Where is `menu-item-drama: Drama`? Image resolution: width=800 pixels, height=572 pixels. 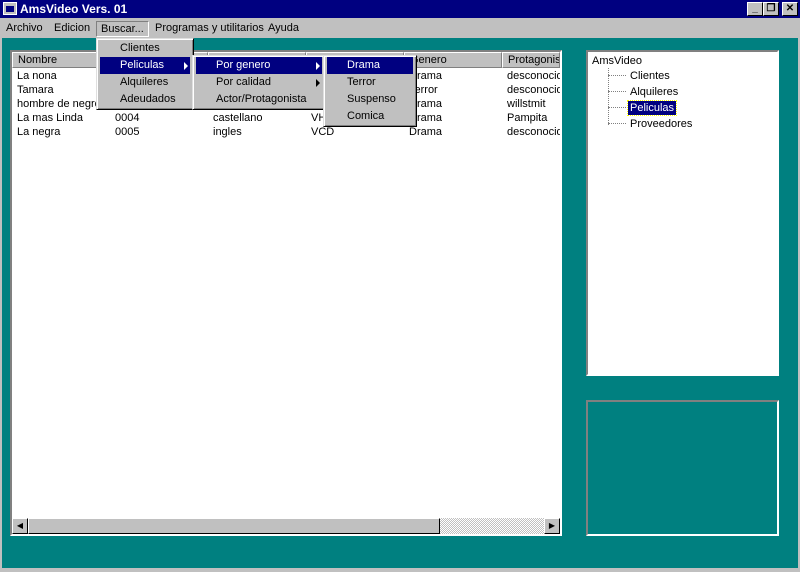
menu-item-drama: Drama is located at coordinates (370, 65).